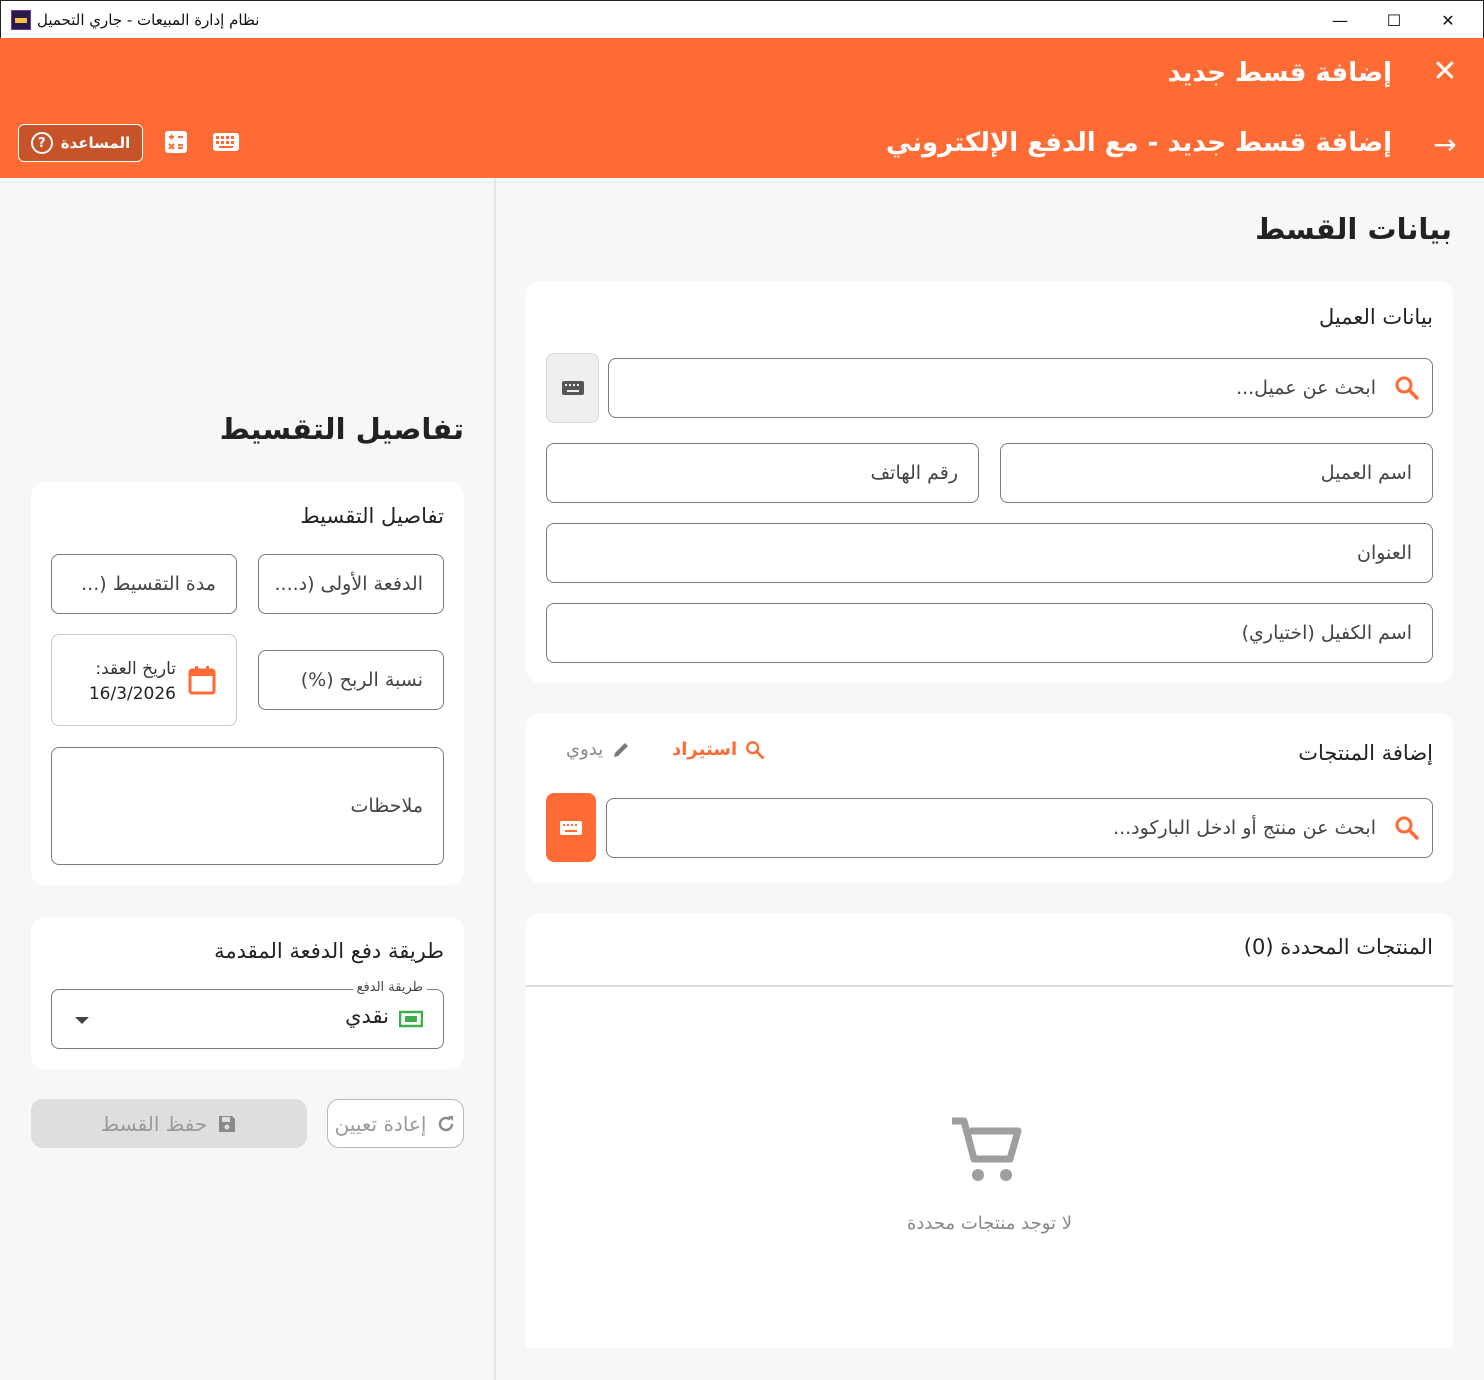 The width and height of the screenshot is (1484, 1380). What do you see at coordinates (144, 680) in the screenshot?
I see `contract-date-field: تاريخ العقد: 16/3/2026` at bounding box center [144, 680].